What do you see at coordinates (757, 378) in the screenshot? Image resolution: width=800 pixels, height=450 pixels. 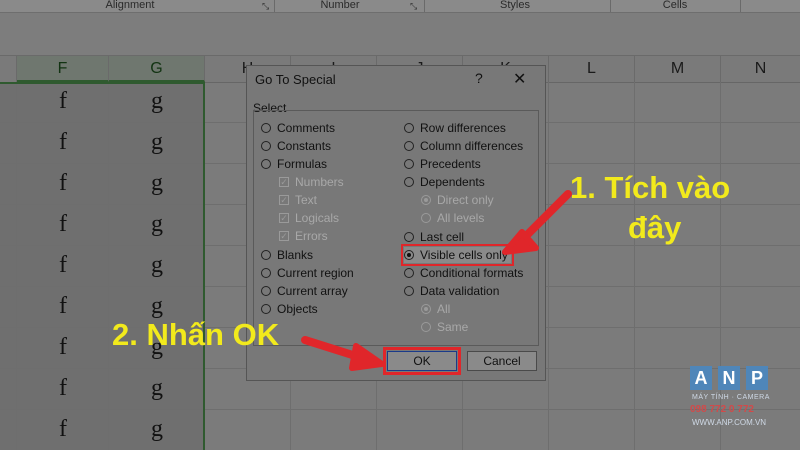 I see `logo-letter-p: P` at bounding box center [757, 378].